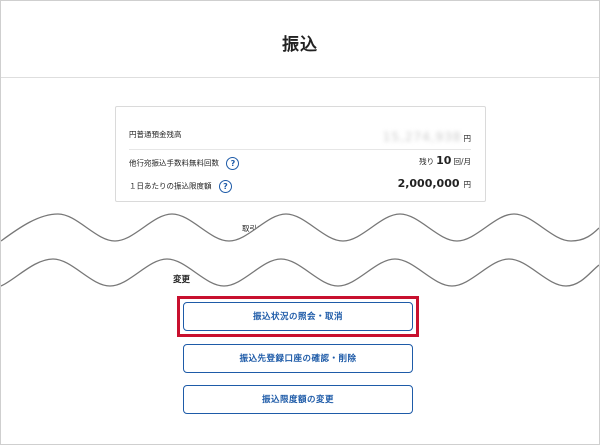  Describe the element at coordinates (422, 137) in the screenshot. I see `balance-amount: 15,274,938` at that location.